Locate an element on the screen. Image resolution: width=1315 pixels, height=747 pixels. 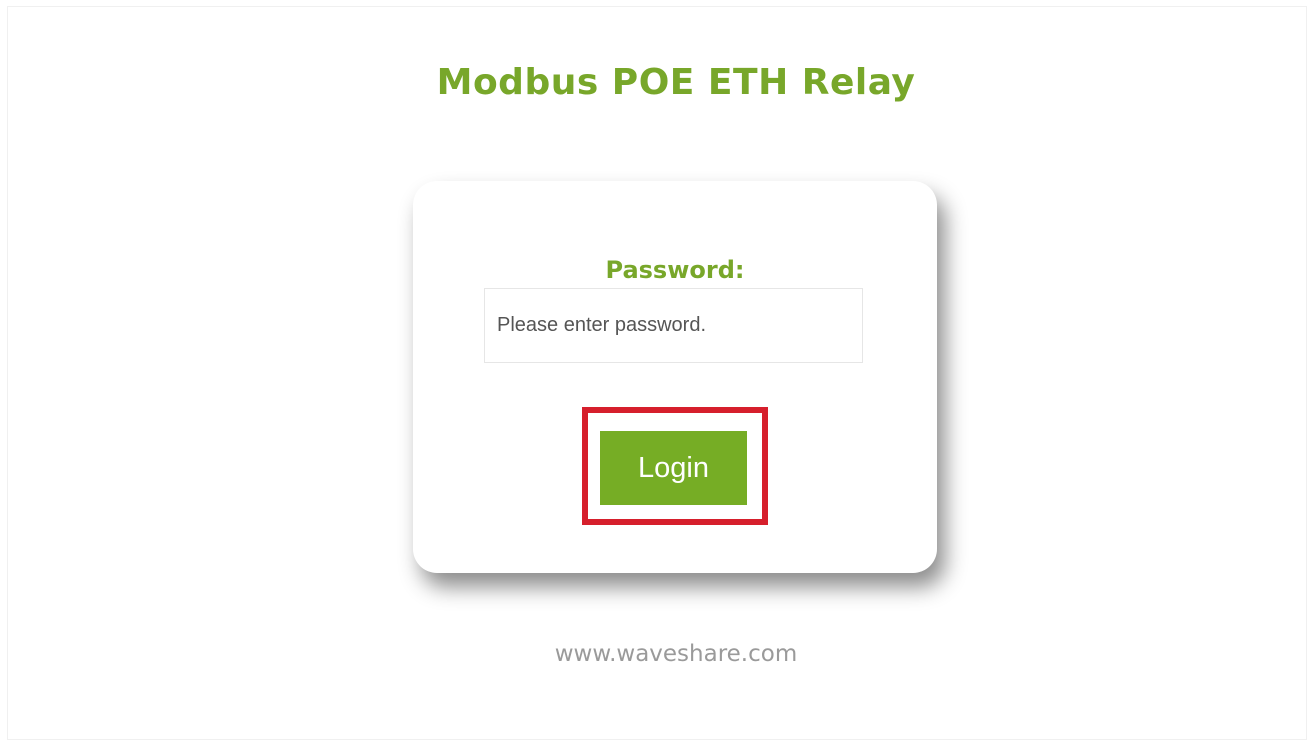
login-button: Login is located at coordinates (673, 468).